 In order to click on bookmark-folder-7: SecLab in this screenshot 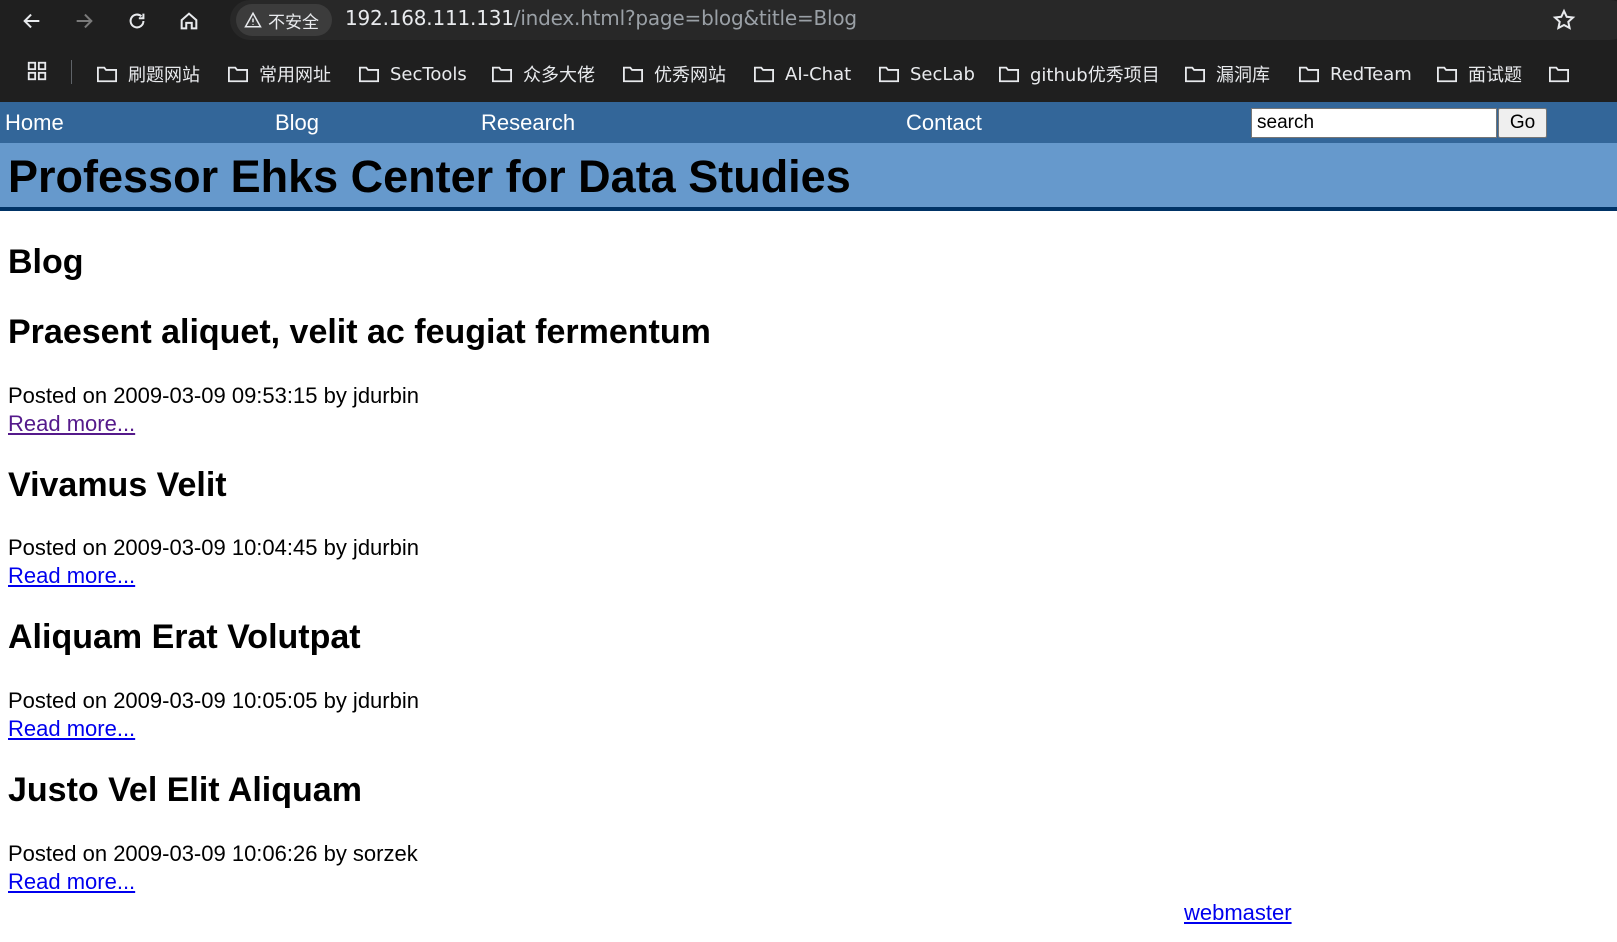, I will do `click(926, 74)`.